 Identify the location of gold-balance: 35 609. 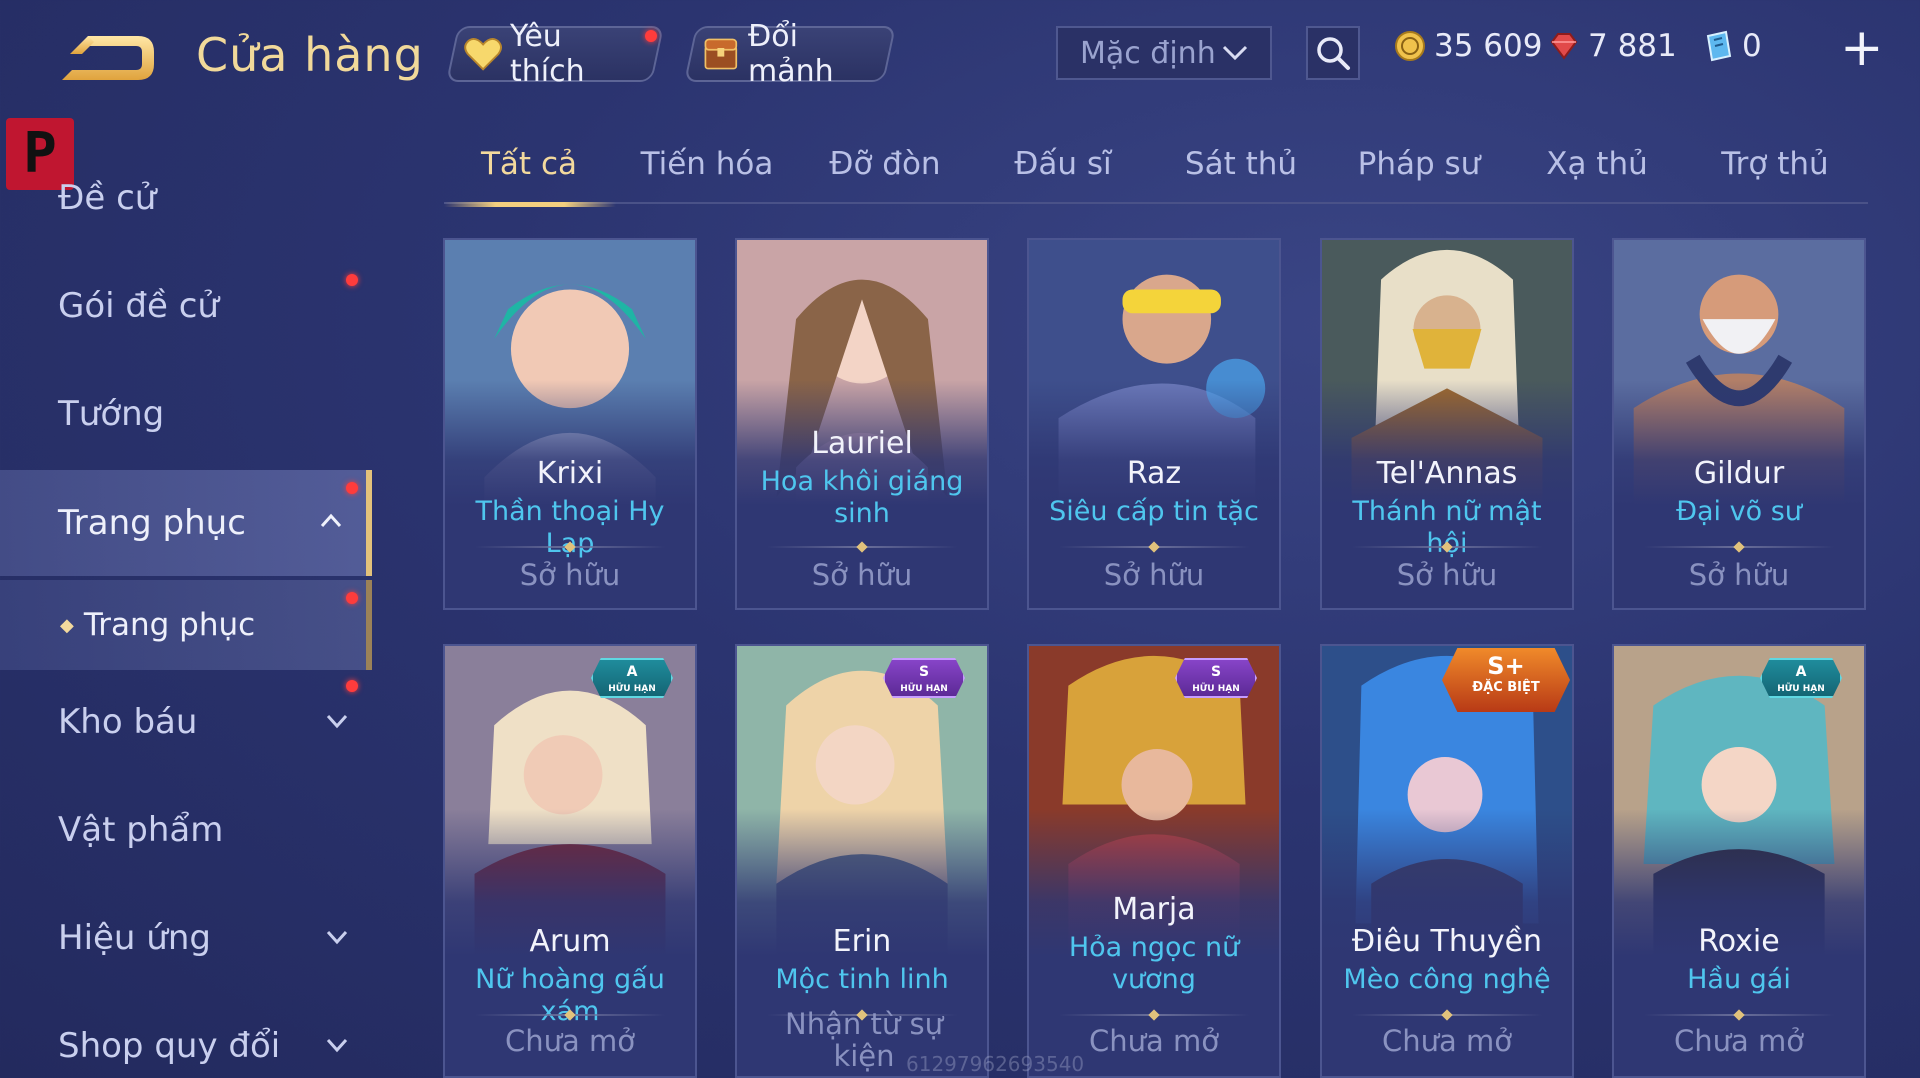
(1468, 46).